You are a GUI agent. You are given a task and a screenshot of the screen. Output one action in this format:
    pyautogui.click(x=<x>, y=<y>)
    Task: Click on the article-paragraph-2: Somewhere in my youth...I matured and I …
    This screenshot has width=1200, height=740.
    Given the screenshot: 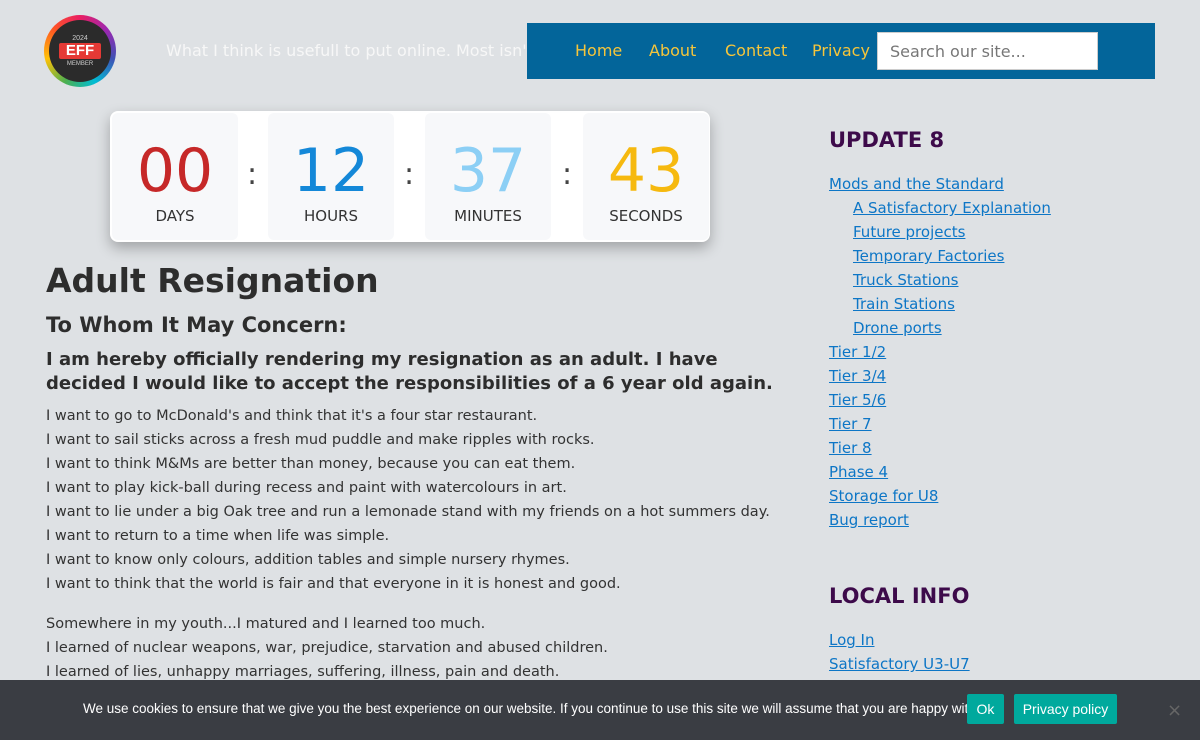 What is the action you would take?
    pyautogui.click(x=411, y=648)
    